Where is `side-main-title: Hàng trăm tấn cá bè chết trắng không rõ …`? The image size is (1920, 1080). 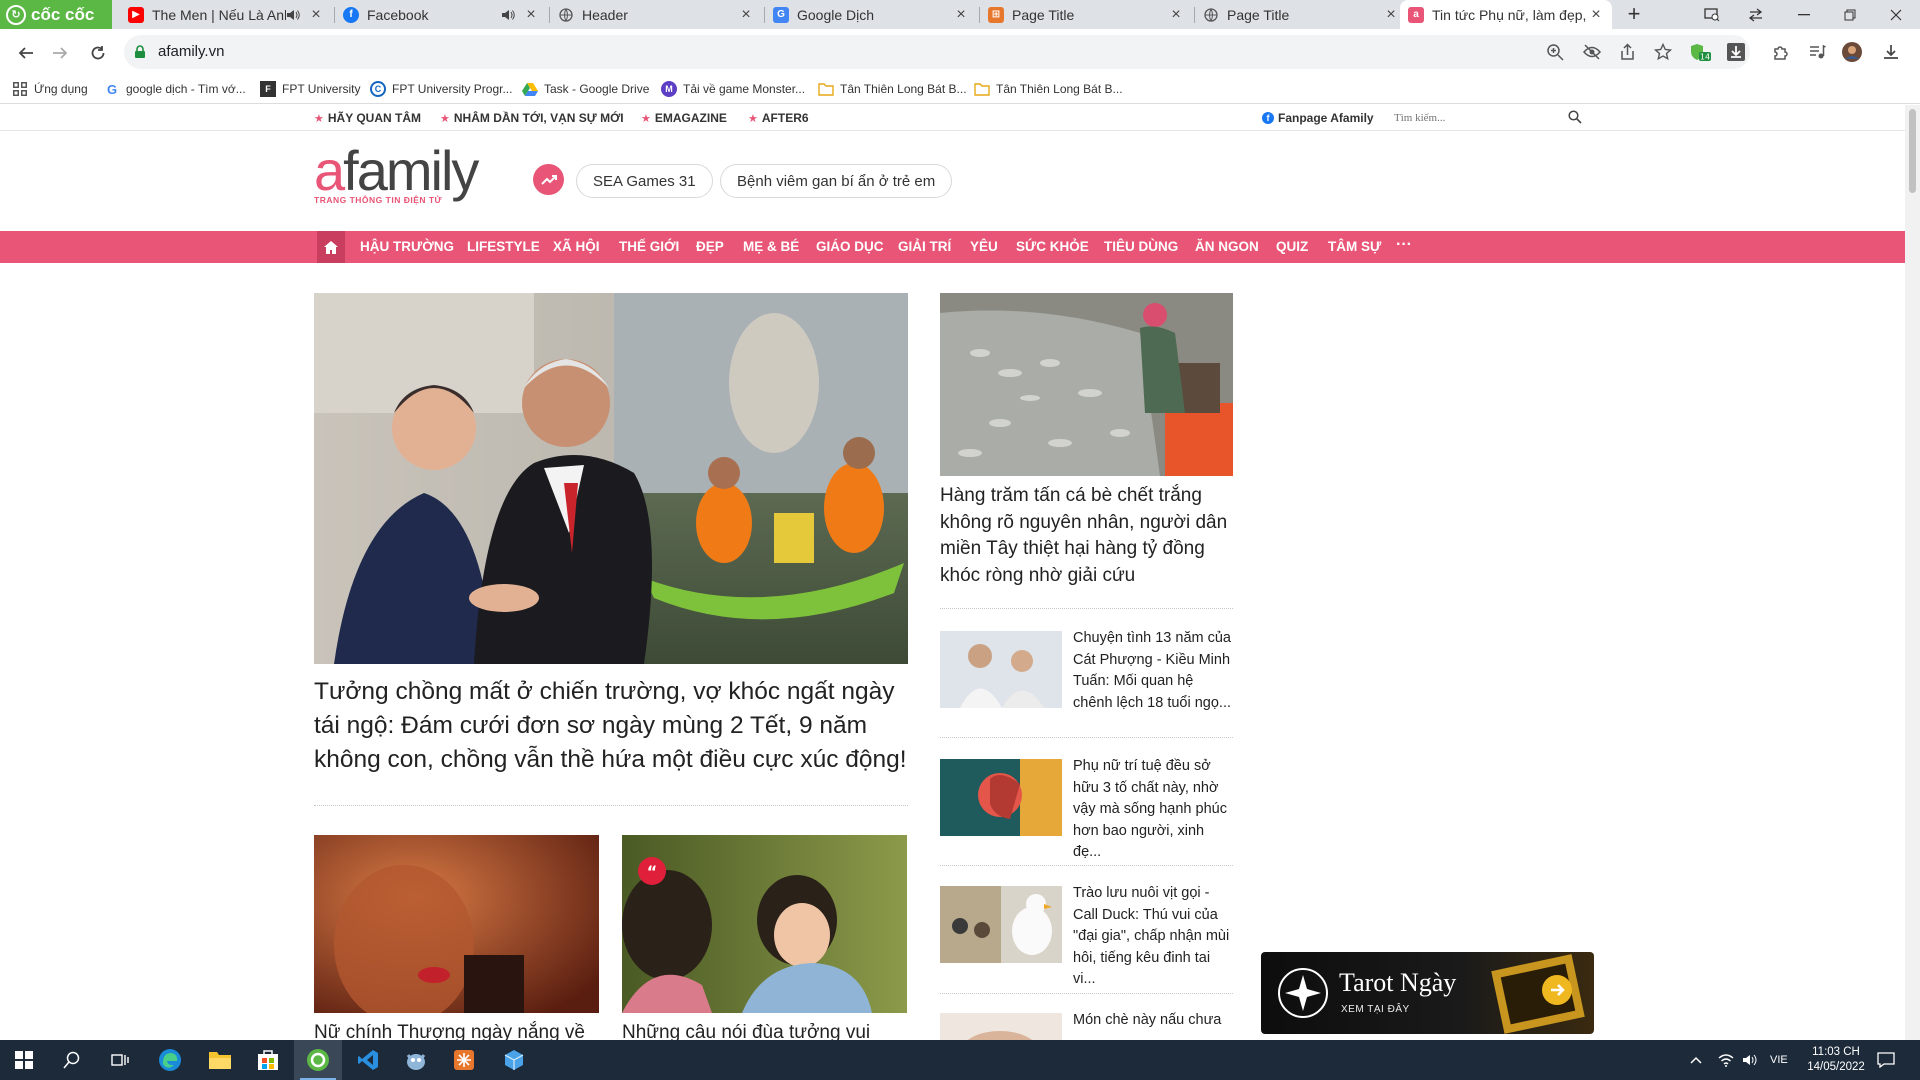
side-main-title: Hàng trăm tấn cá bè chết trắng không rõ … is located at coordinates (1088, 536).